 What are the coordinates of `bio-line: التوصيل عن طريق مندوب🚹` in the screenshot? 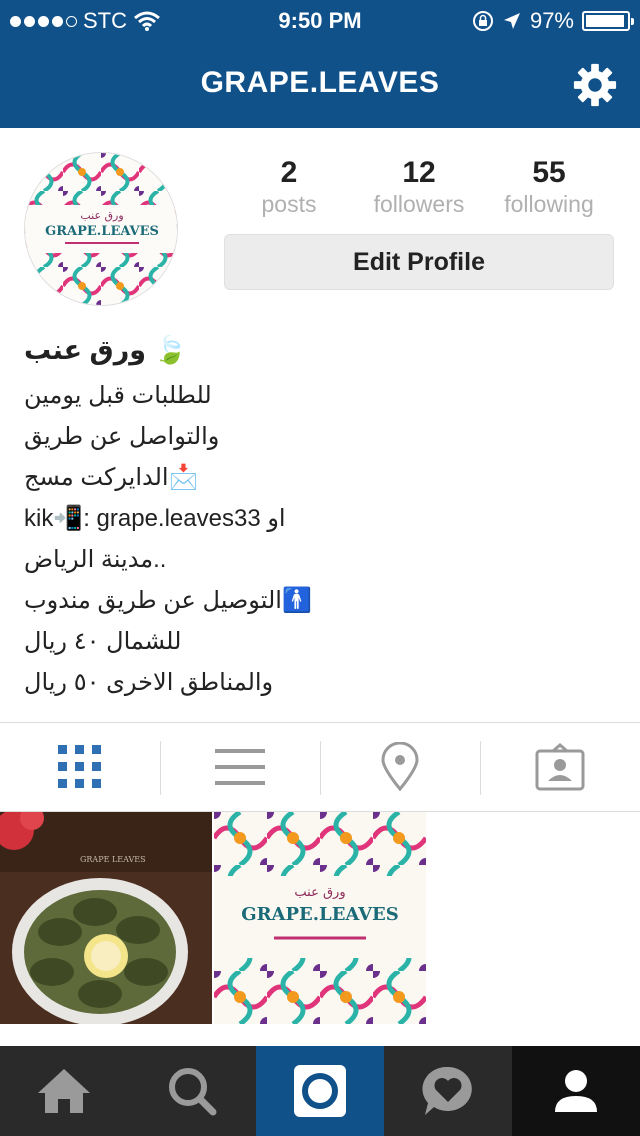 It's located at (168, 600).